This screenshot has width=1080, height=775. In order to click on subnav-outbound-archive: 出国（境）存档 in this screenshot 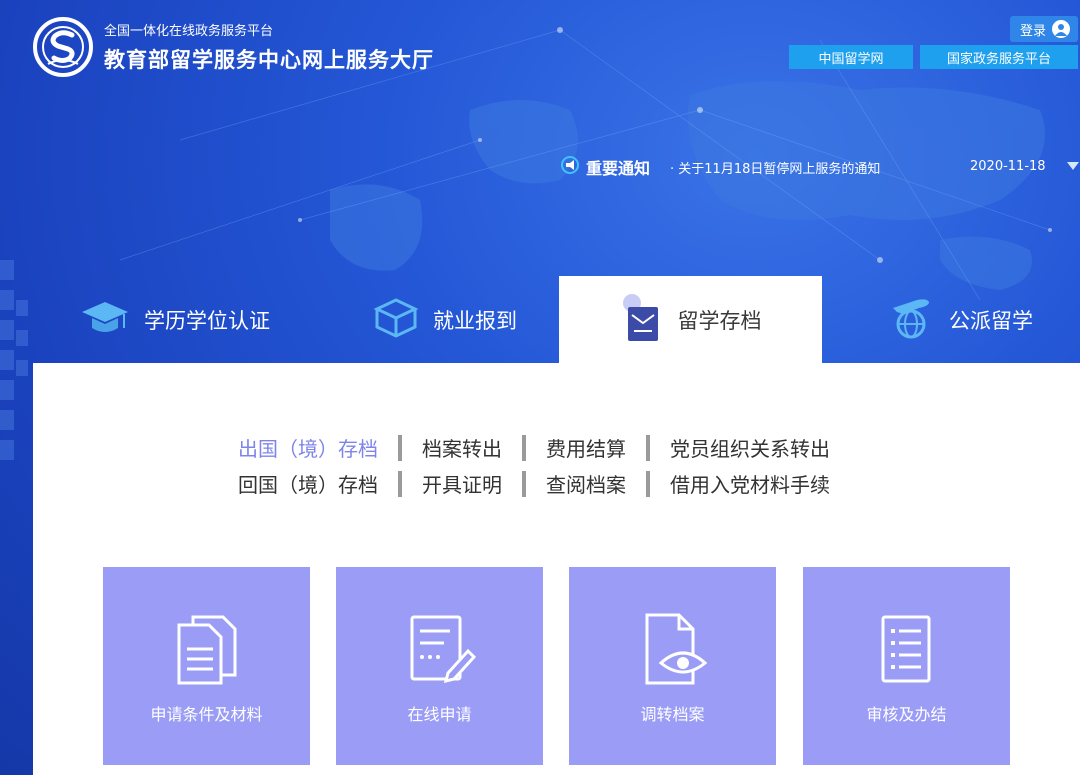, I will do `click(308, 447)`.